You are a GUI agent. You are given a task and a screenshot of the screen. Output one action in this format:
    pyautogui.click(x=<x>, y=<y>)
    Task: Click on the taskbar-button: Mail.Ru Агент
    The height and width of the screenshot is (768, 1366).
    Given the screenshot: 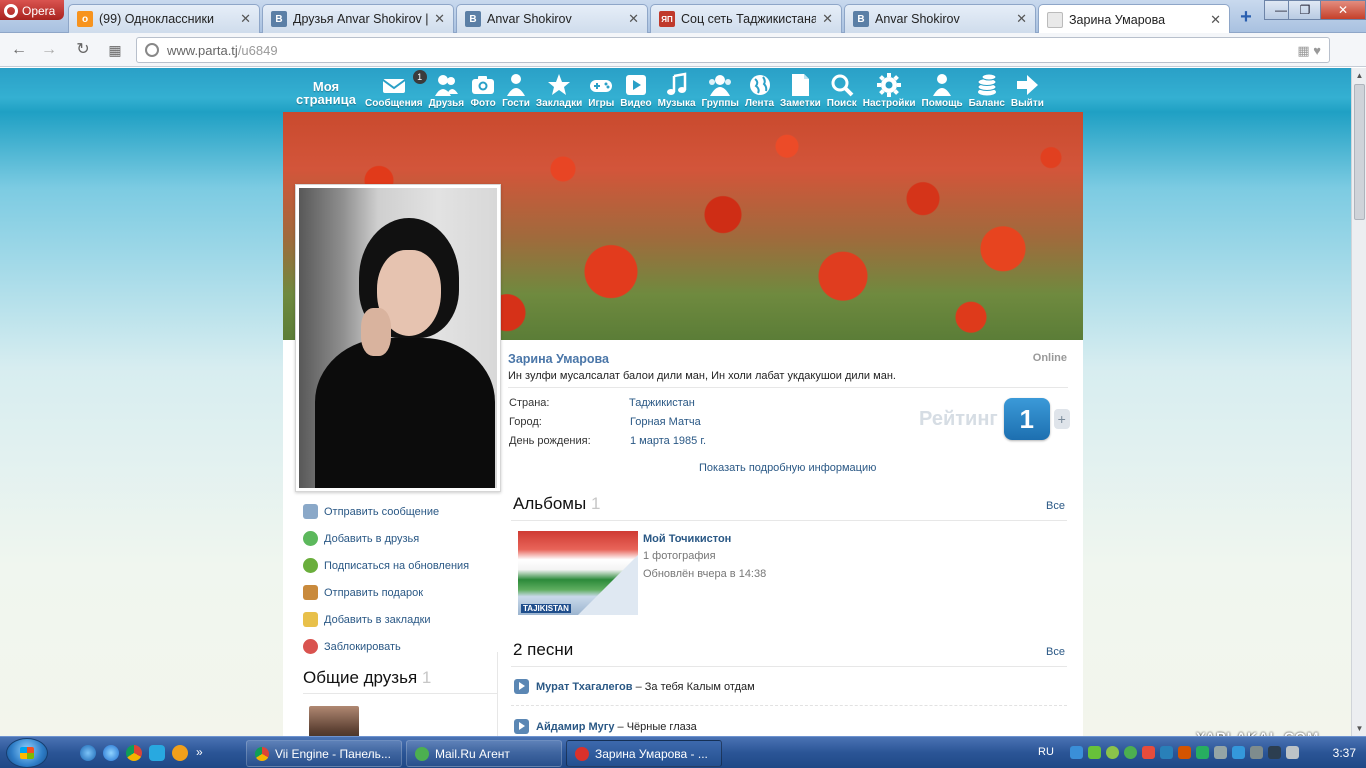 What is the action you would take?
    pyautogui.click(x=484, y=753)
    